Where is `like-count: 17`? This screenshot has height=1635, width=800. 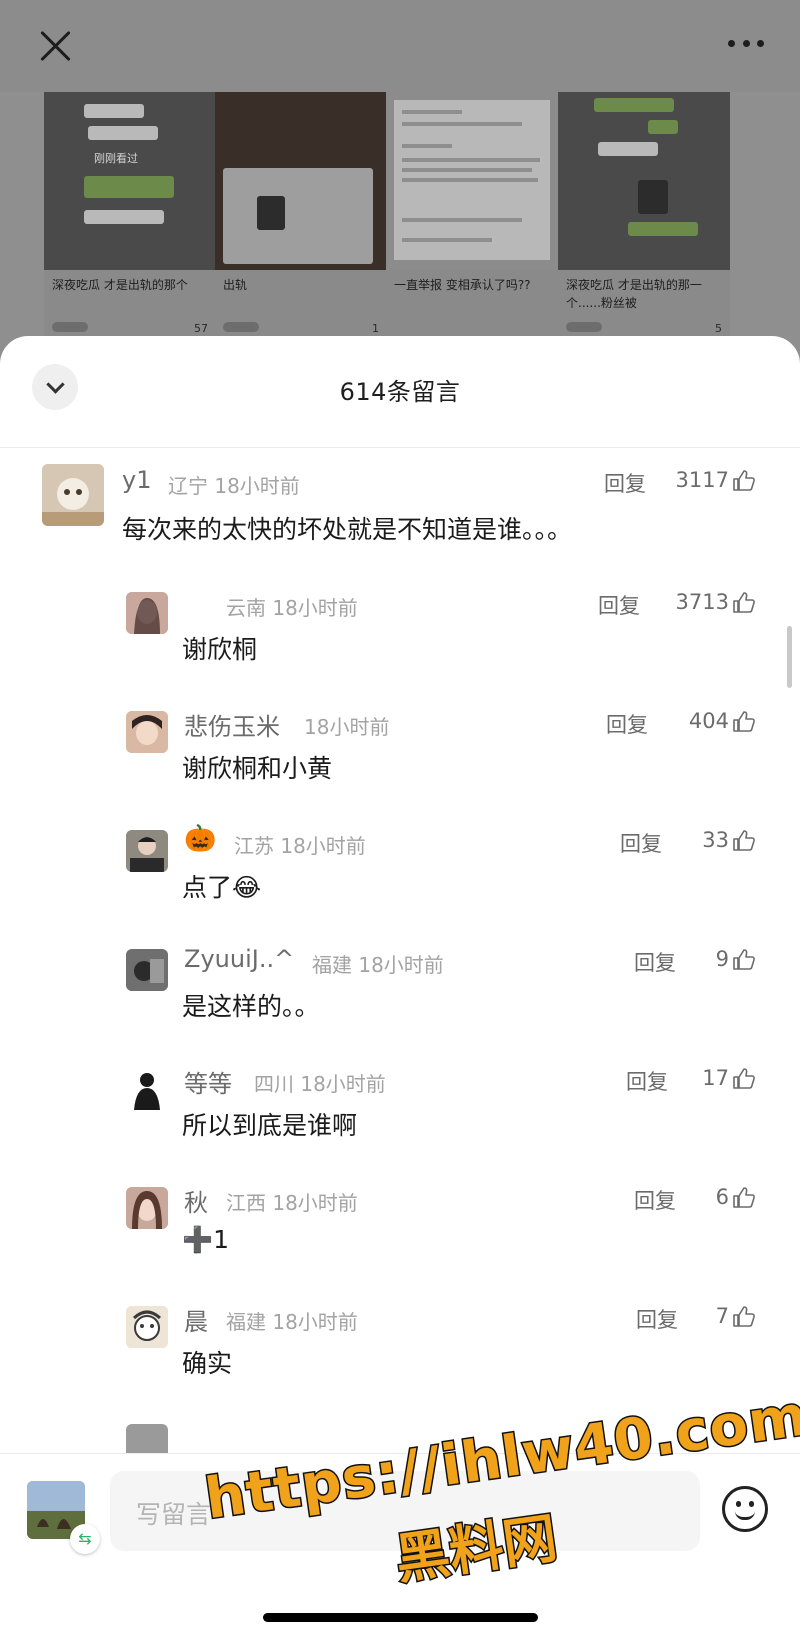
like-count: 17 is located at coordinates (715, 1078).